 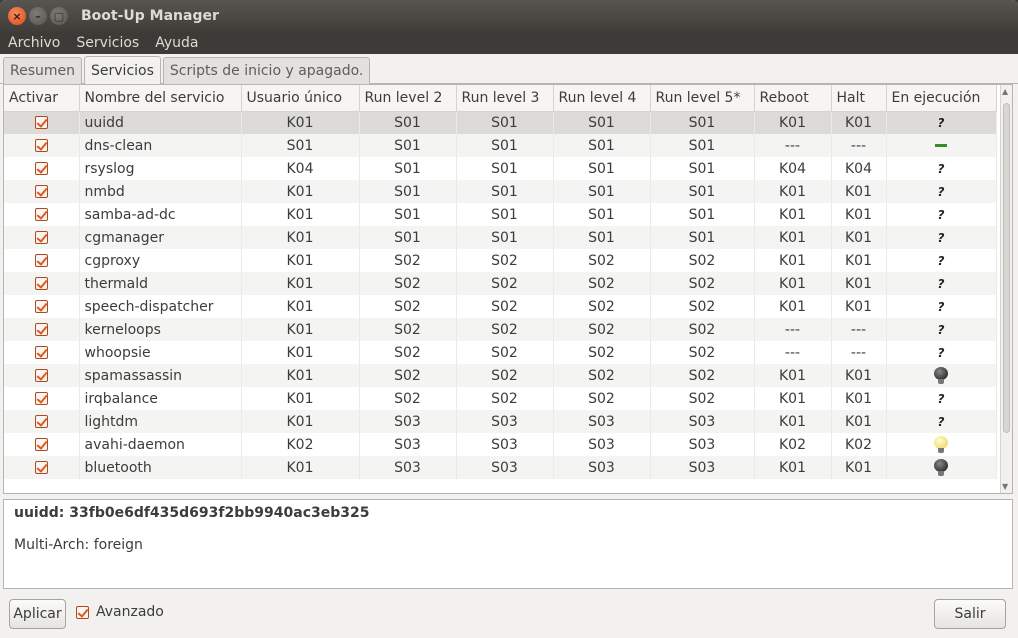 I want to click on col-nombre: Nombre del servicio, so click(x=160, y=98).